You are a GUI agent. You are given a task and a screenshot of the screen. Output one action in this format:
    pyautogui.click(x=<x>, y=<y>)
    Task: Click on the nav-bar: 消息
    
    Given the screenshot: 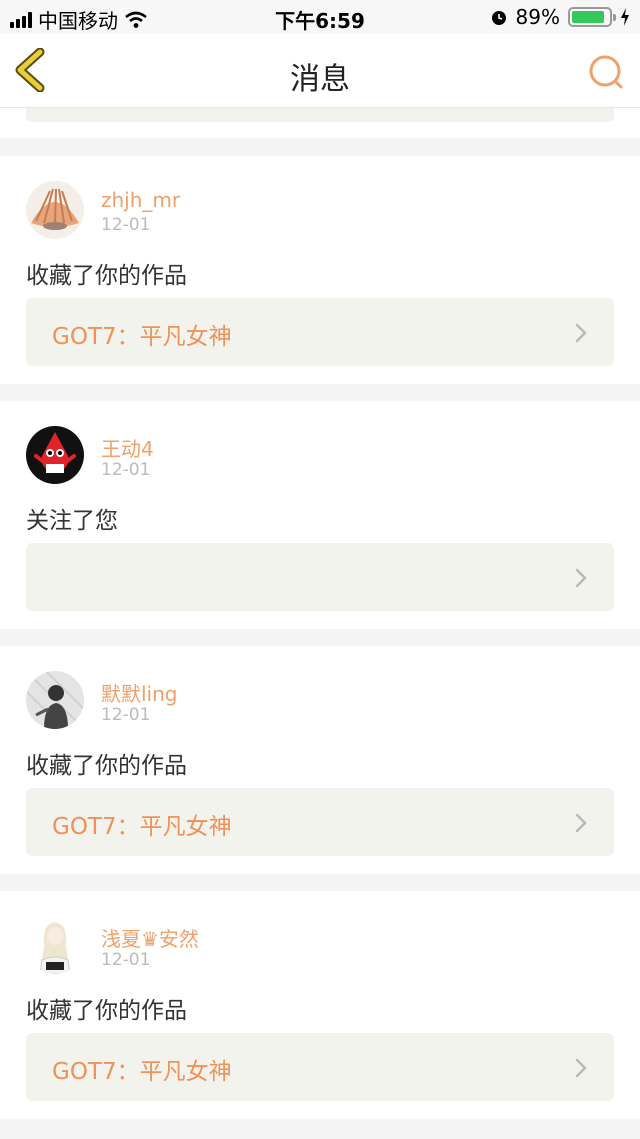 What is the action you would take?
    pyautogui.click(x=320, y=71)
    